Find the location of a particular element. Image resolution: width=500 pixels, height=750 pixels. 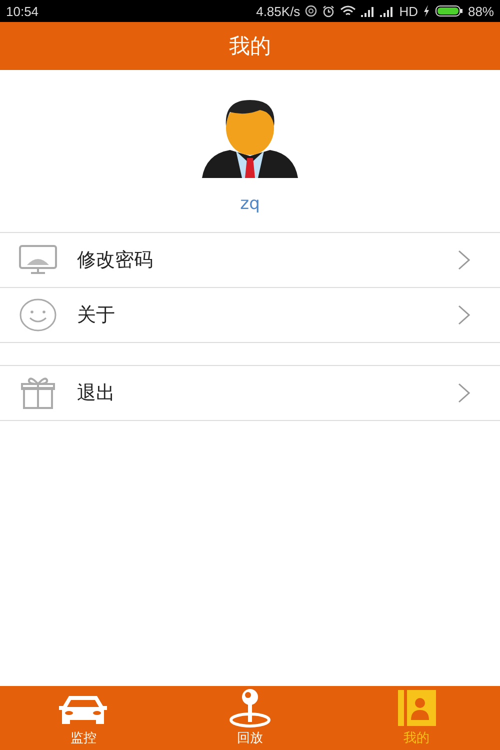

smiley-icon is located at coordinates (38, 315).